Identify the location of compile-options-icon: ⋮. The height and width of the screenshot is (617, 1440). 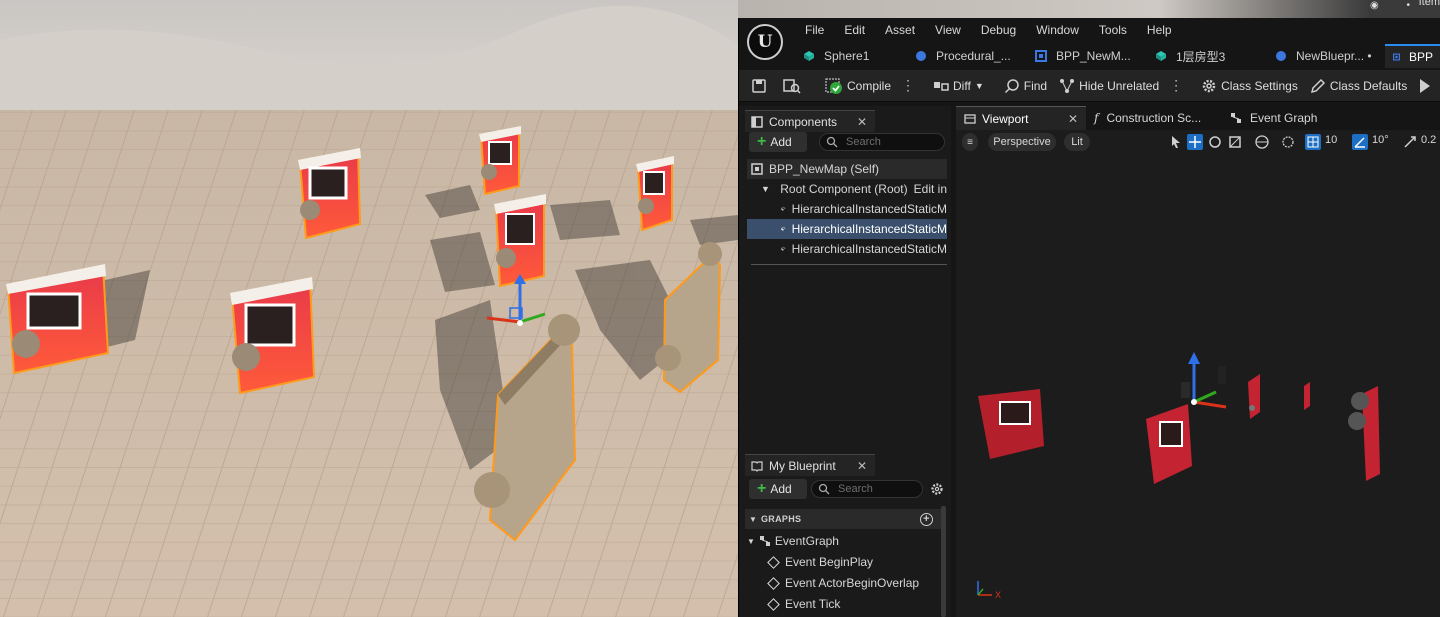
(908, 85).